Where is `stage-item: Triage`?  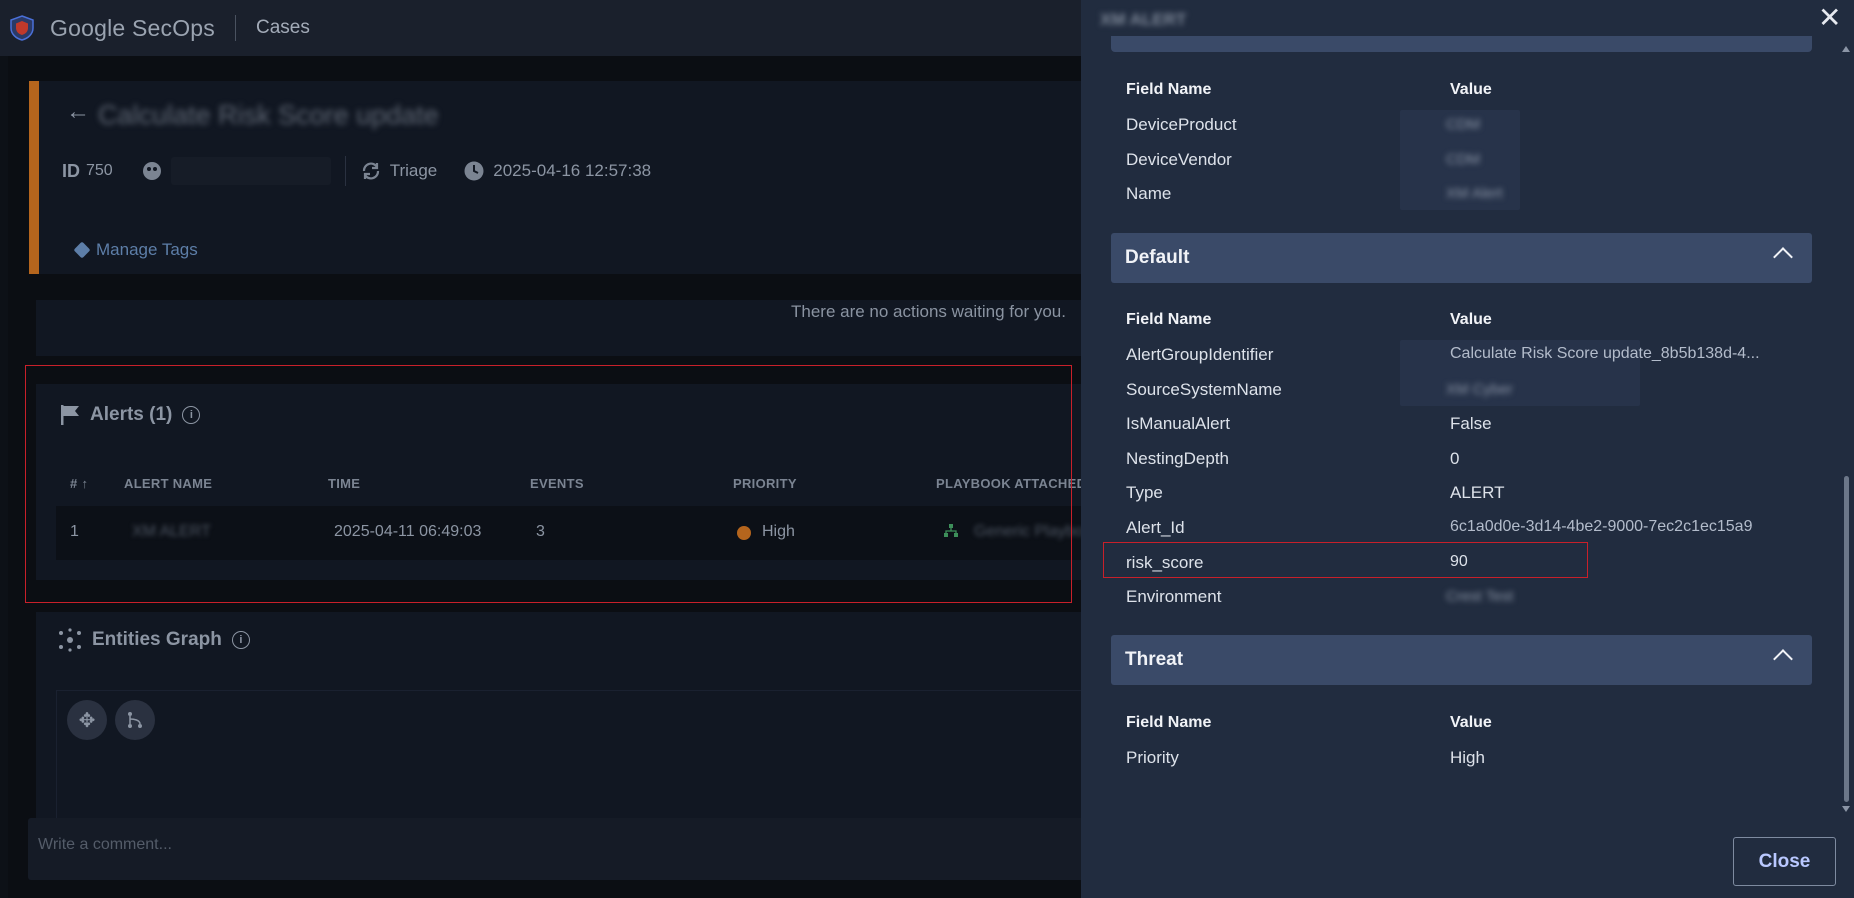
stage-item: Triage is located at coordinates (399, 171).